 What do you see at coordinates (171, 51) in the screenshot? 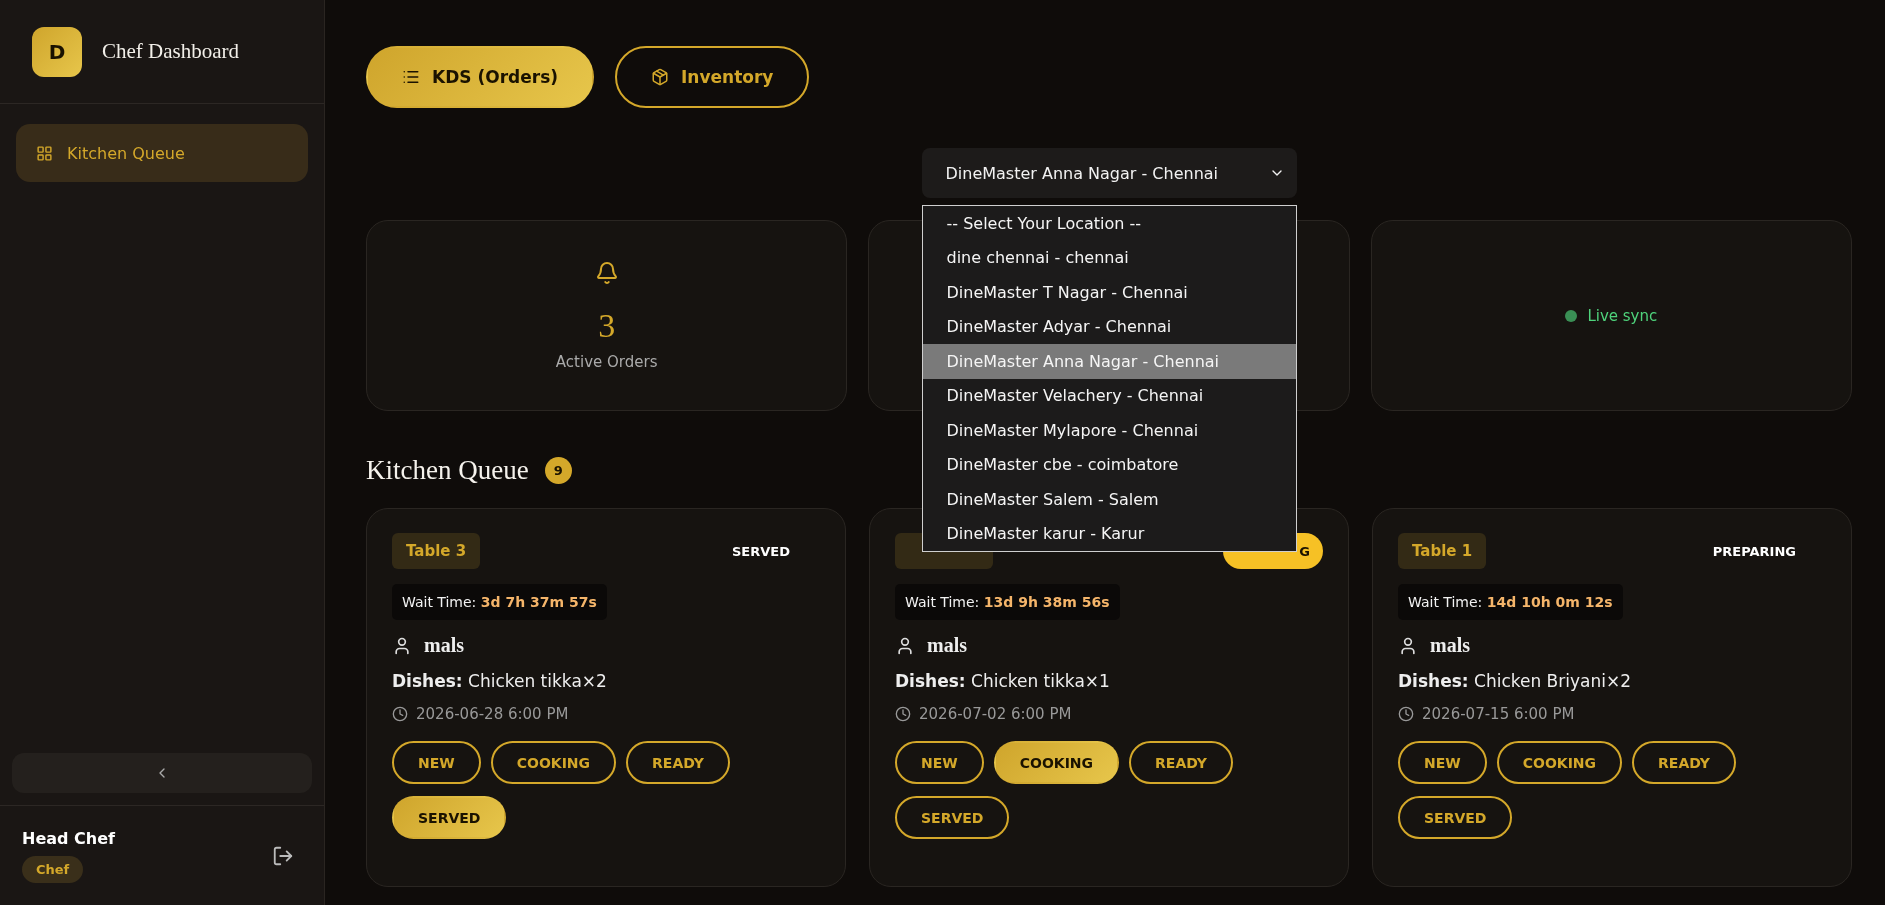
I see `app-title: Chef Dashboard` at bounding box center [171, 51].